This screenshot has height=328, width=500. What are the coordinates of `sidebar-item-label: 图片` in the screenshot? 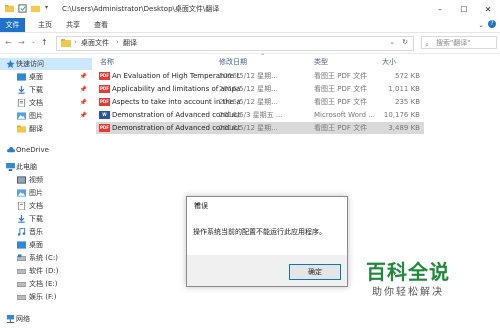 It's located at (36, 116).